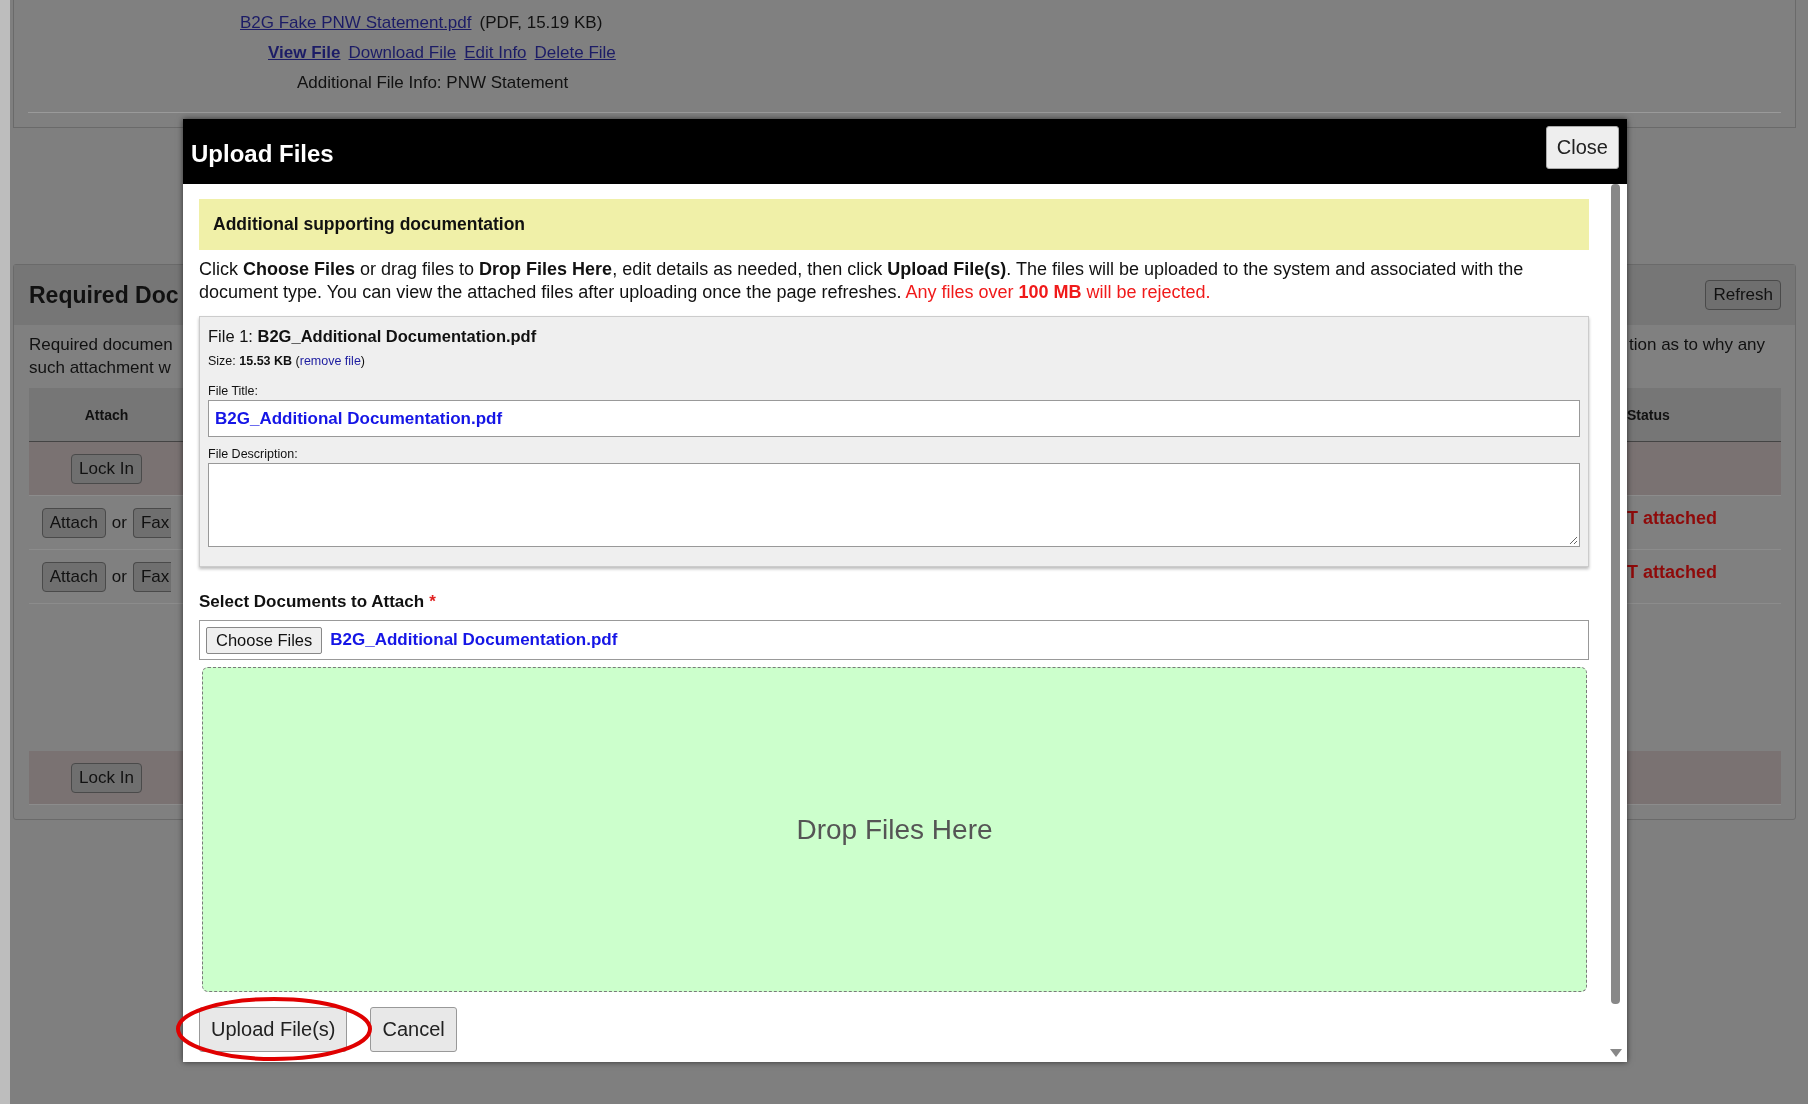 This screenshot has width=1808, height=1104. I want to click on resize-grip-icon, so click(1573, 540).